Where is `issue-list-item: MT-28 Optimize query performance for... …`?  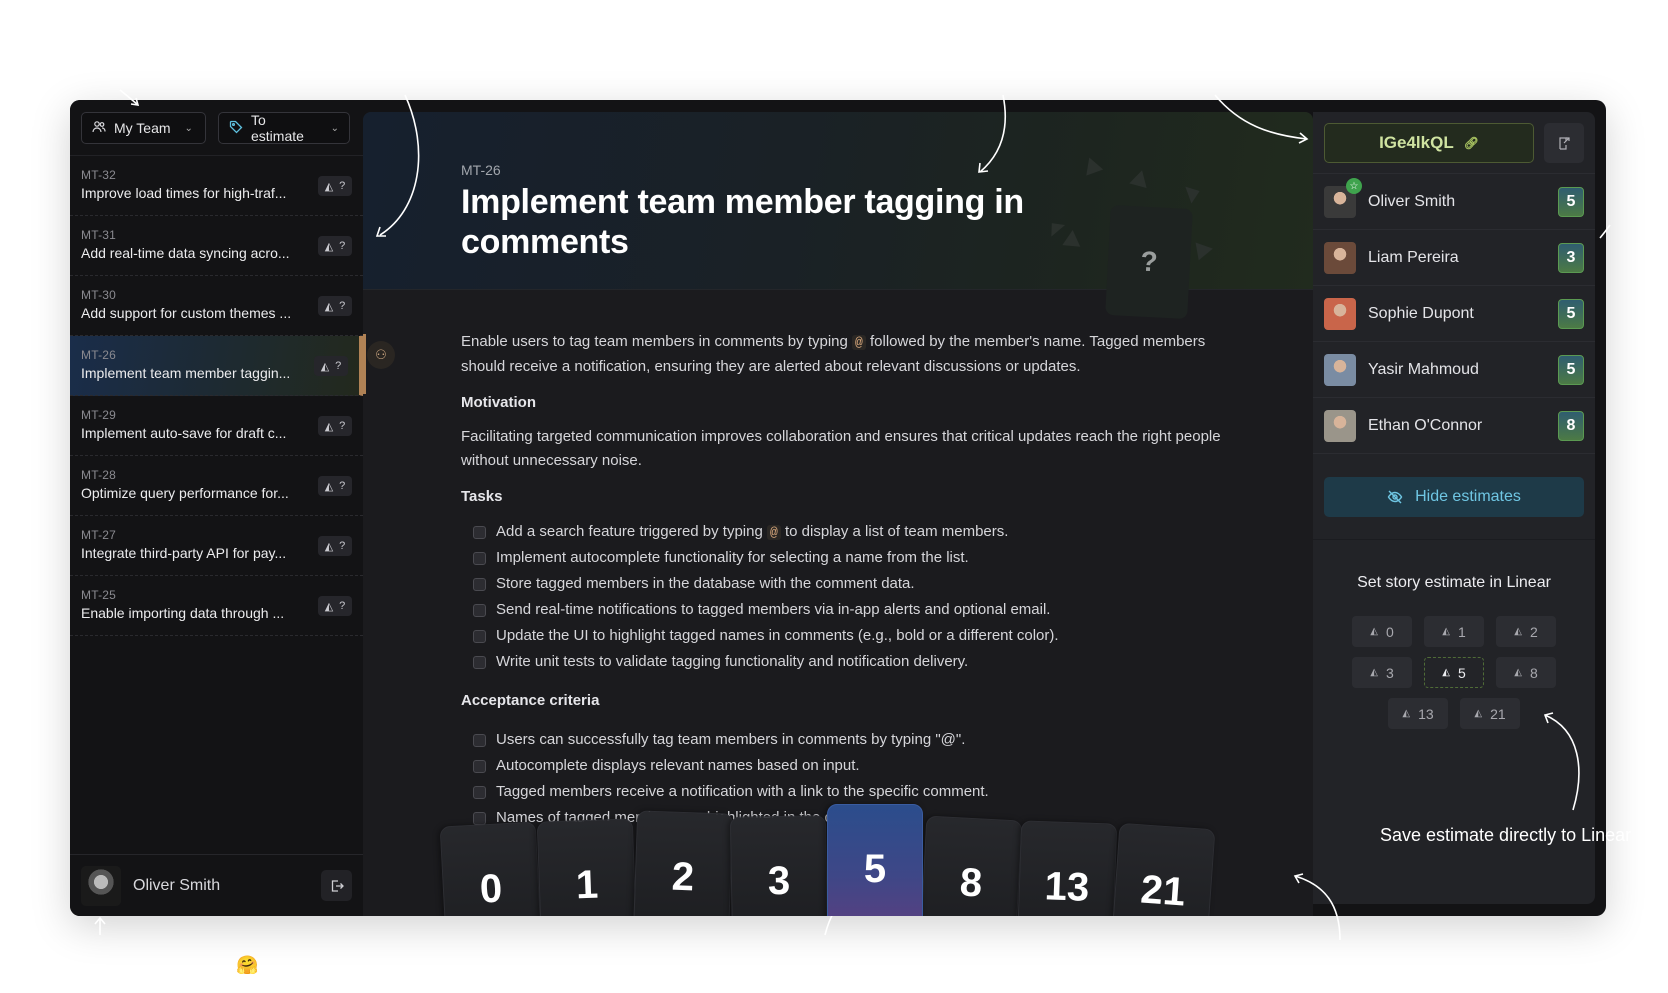 issue-list-item: MT-28 Optimize query performance for... … is located at coordinates (216, 486).